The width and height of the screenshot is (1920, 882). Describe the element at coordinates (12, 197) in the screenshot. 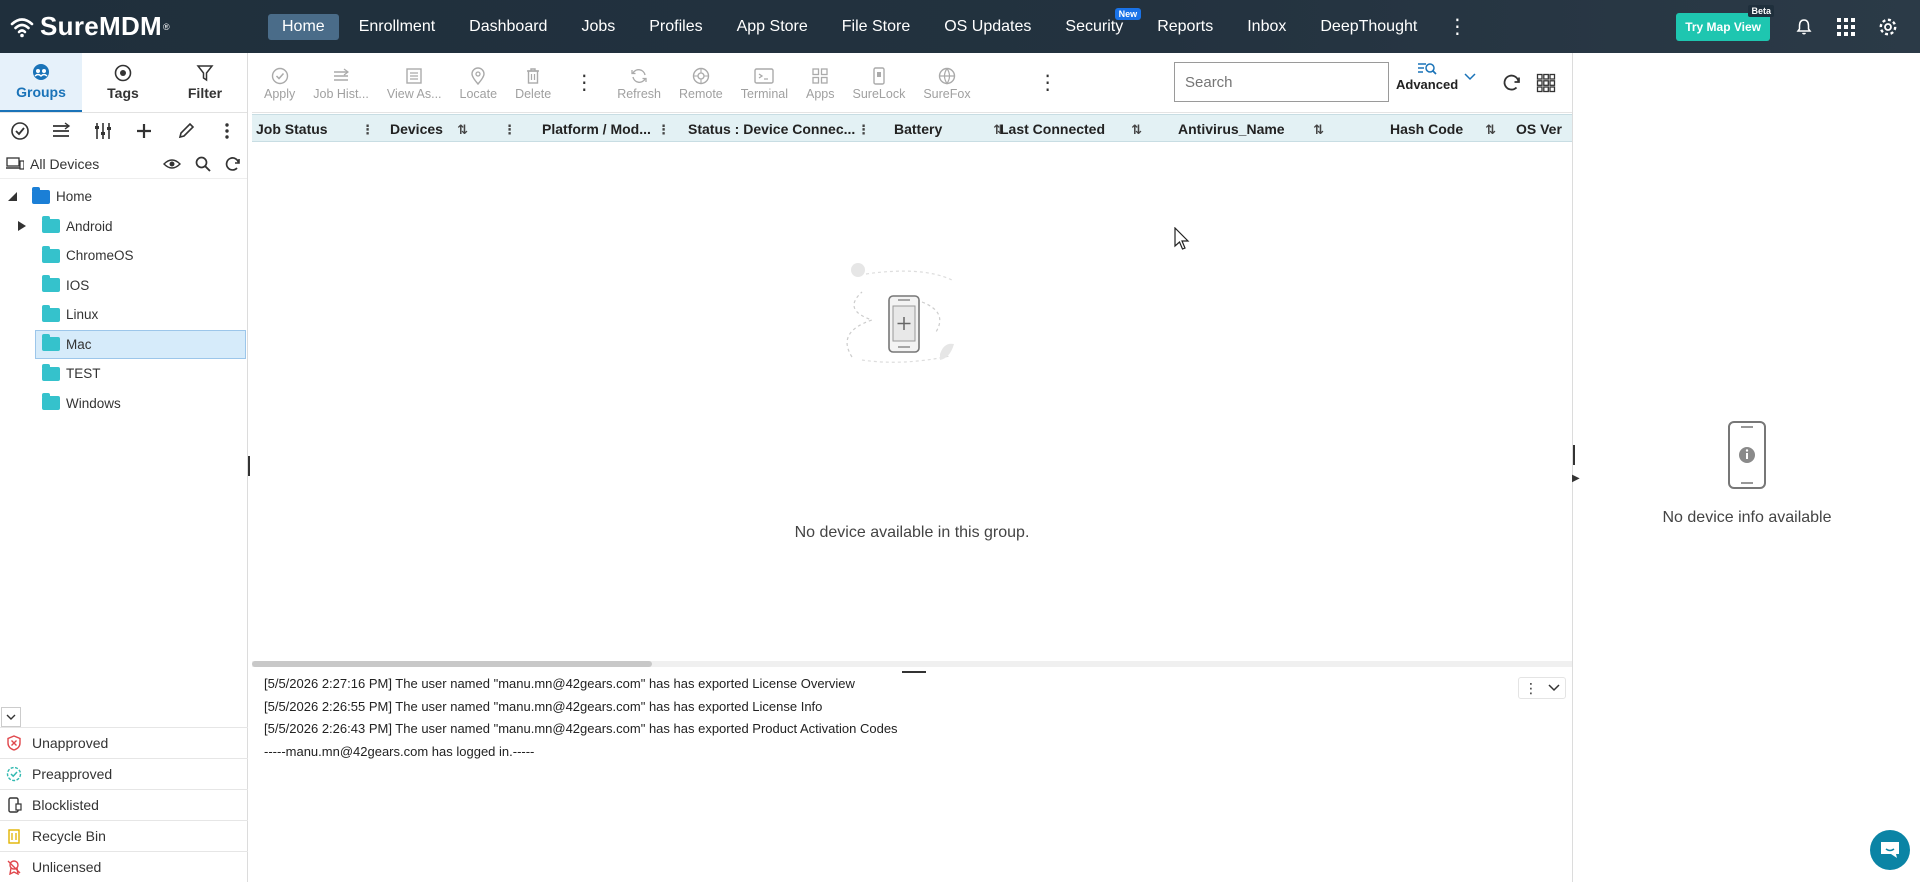

I see `expanded-caret-icon` at that location.